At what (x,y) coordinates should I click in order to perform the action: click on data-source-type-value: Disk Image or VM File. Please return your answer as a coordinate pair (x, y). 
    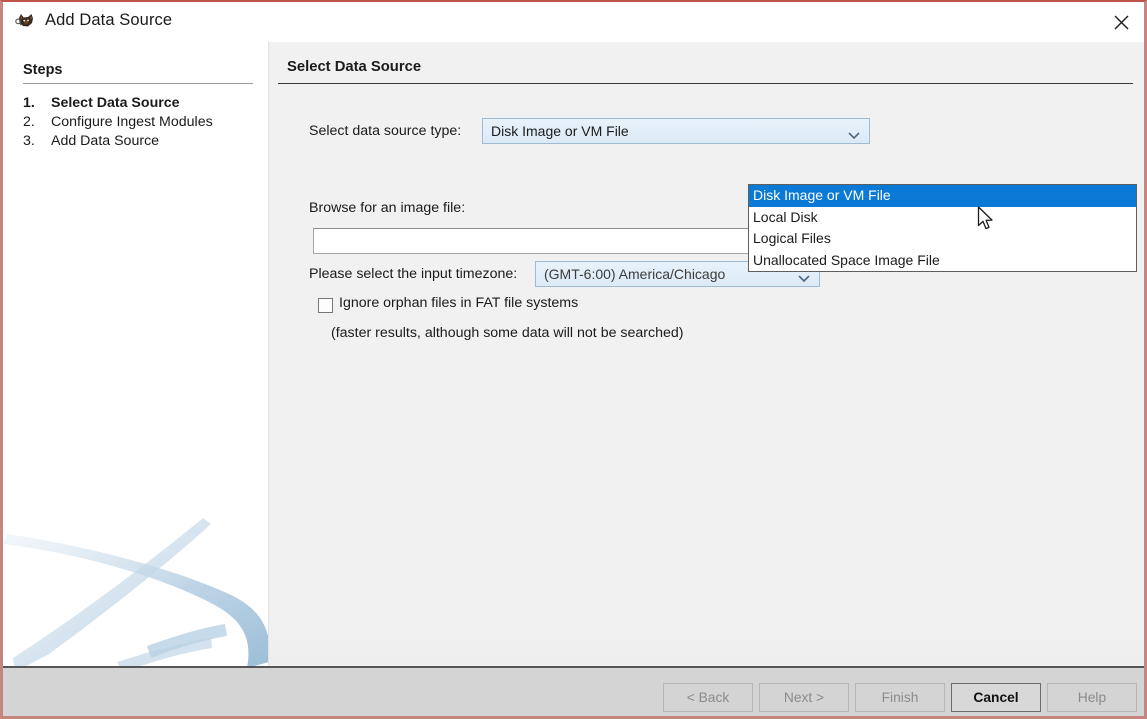
    Looking at the image, I should click on (560, 131).